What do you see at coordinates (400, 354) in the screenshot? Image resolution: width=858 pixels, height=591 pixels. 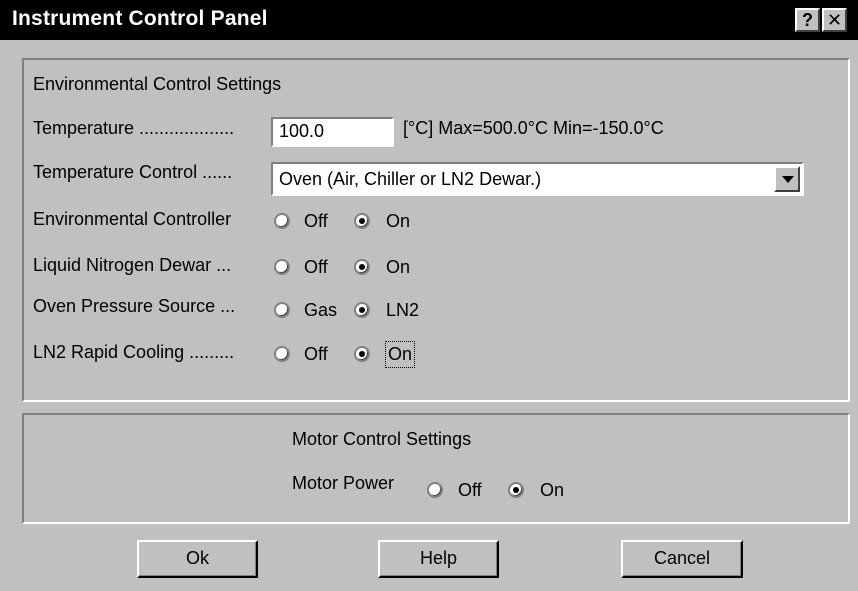 I see `ln2-rapid-cooling-on-label: On` at bounding box center [400, 354].